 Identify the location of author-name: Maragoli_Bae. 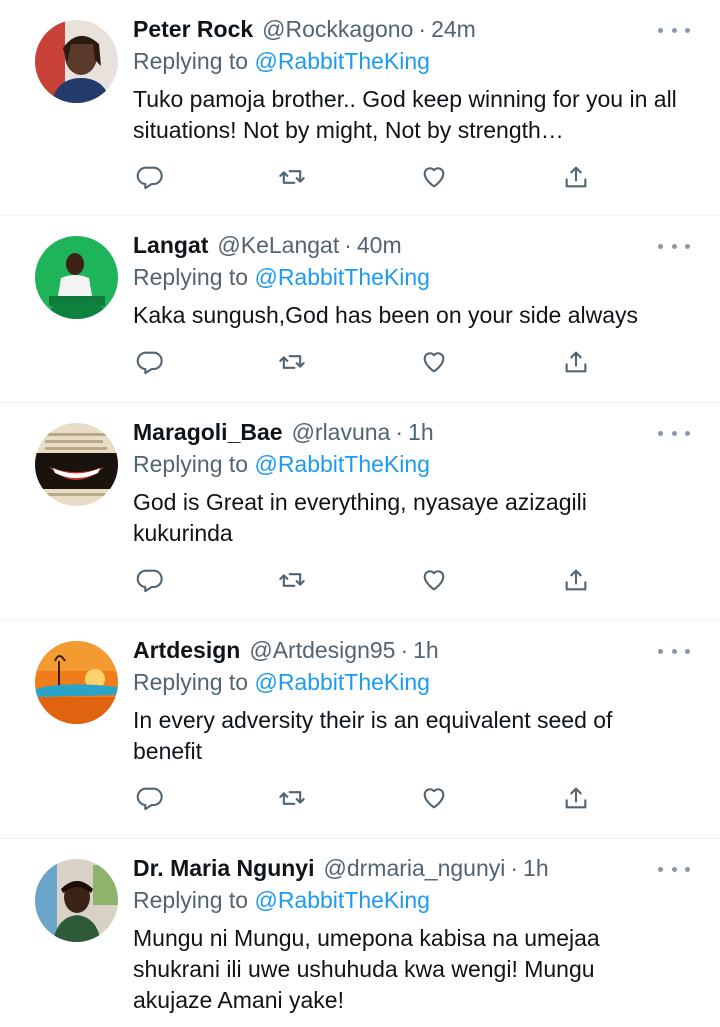
(208, 432).